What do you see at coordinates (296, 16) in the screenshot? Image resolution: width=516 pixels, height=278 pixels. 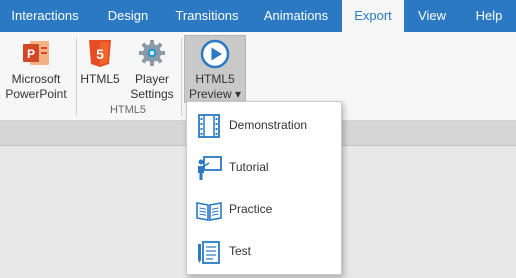 I see `tab-animations: Animations` at bounding box center [296, 16].